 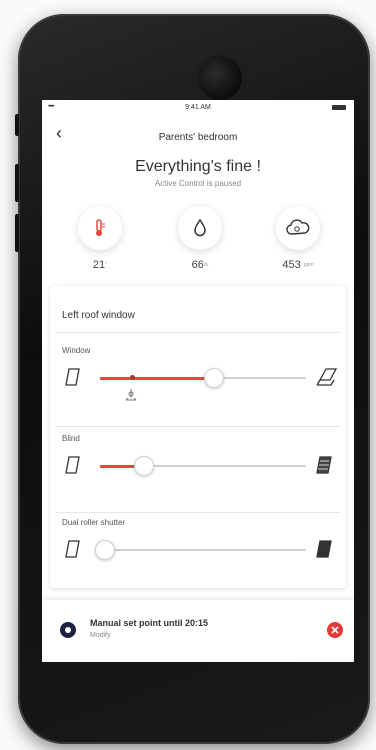 I want to click on humidity-unit: %, so click(x=206, y=265).